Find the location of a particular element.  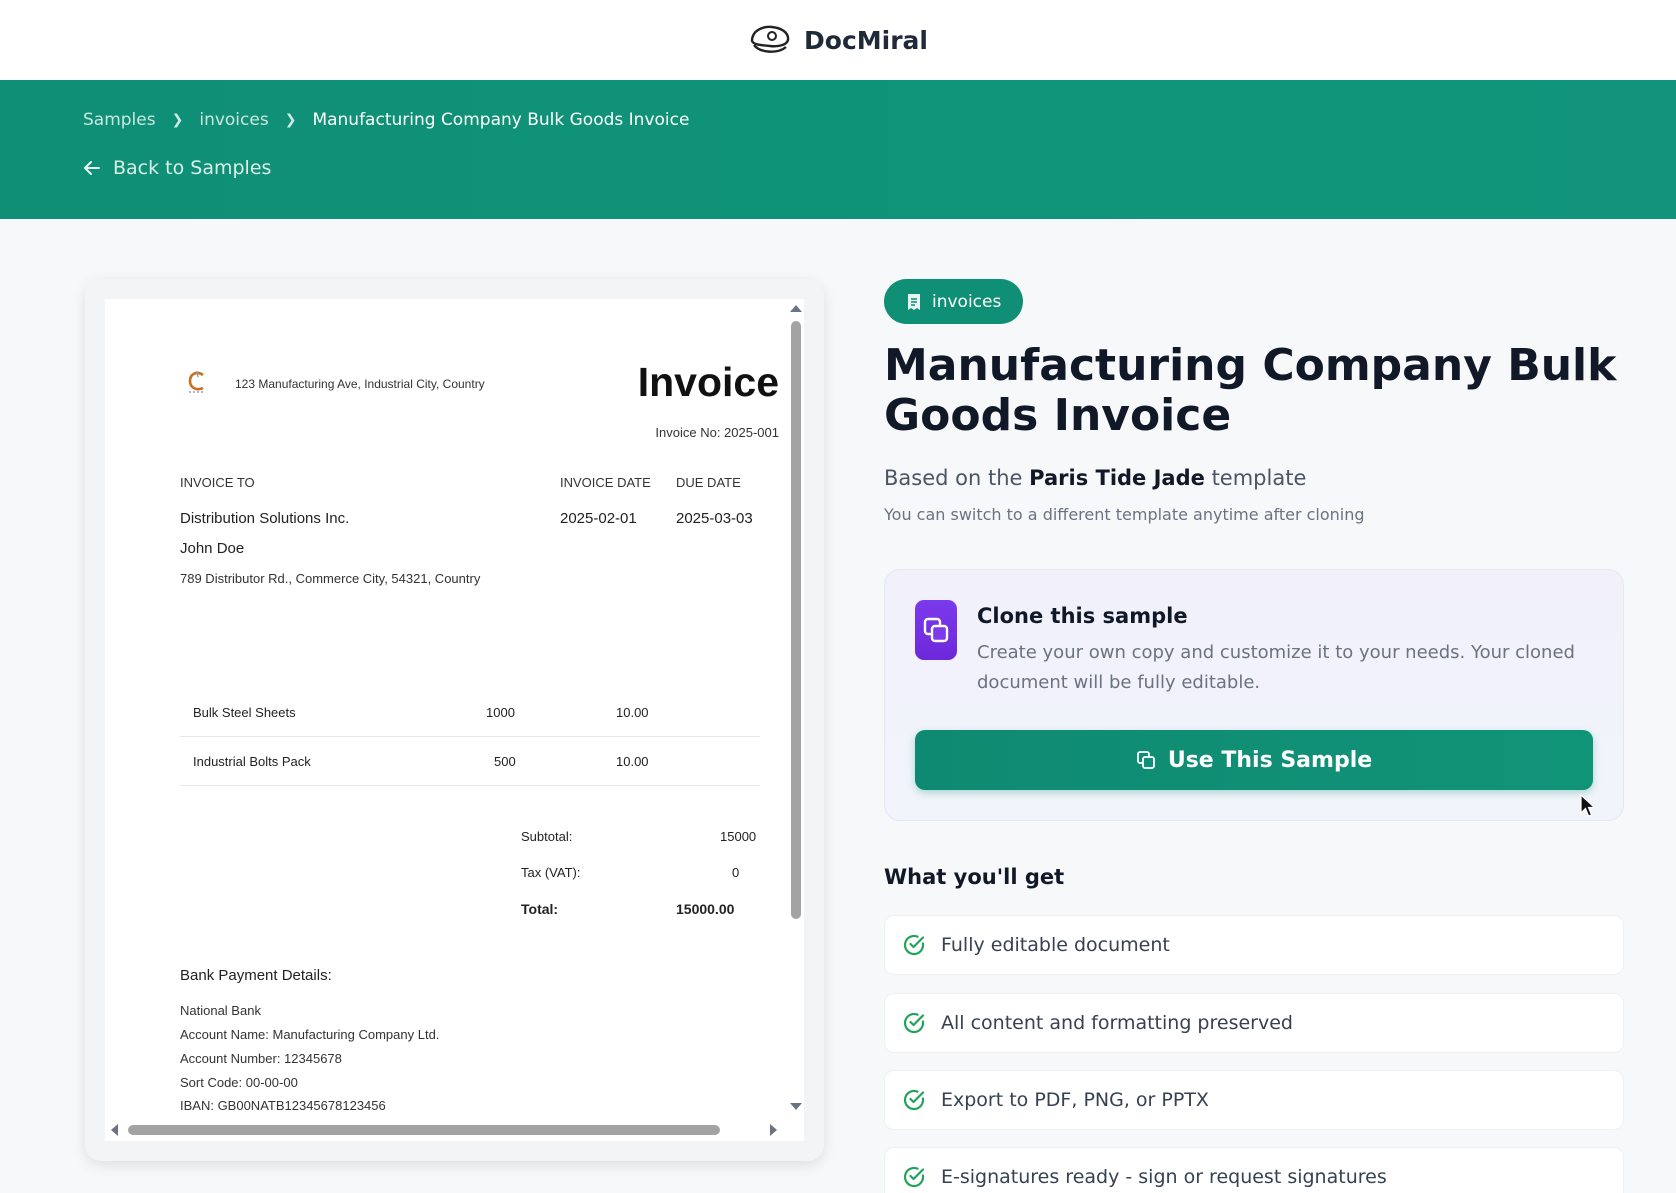

invoice-to-label: INVOICE TO is located at coordinates (217, 482).